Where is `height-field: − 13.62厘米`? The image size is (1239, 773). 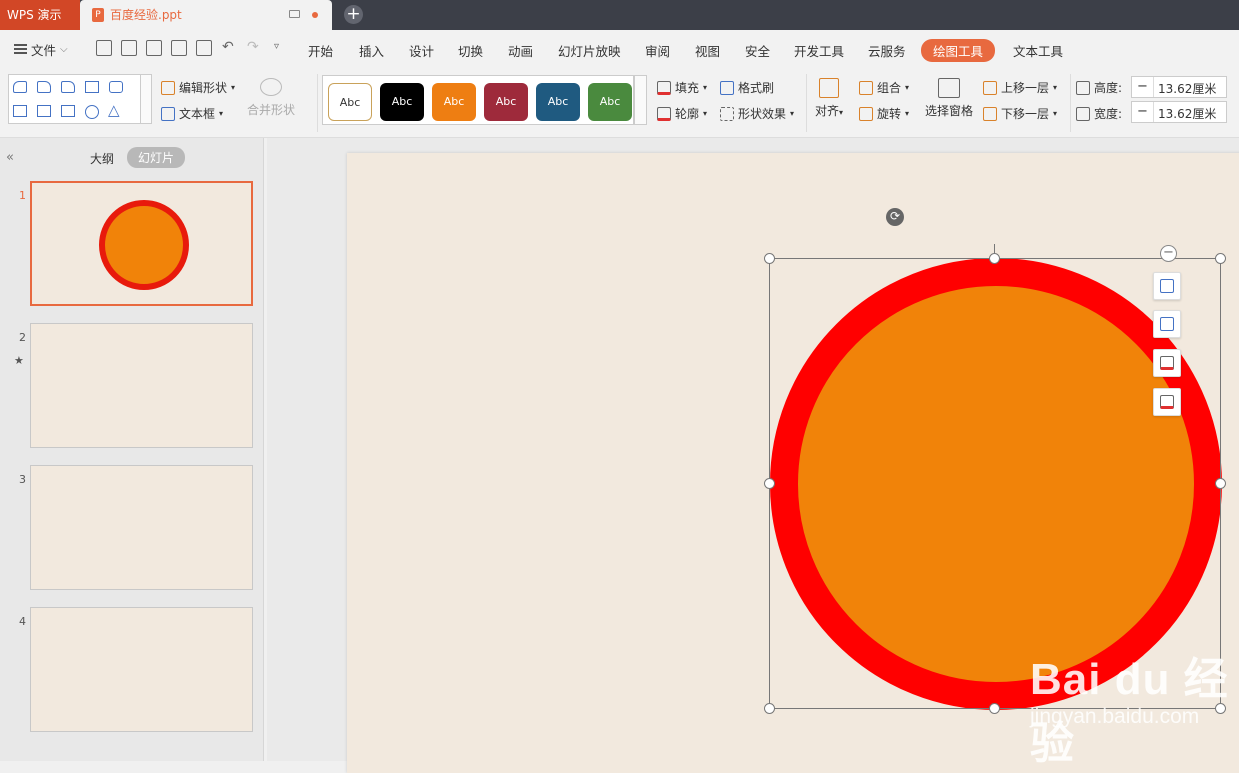
height-field: − 13.62厘米 is located at coordinates (1179, 87).